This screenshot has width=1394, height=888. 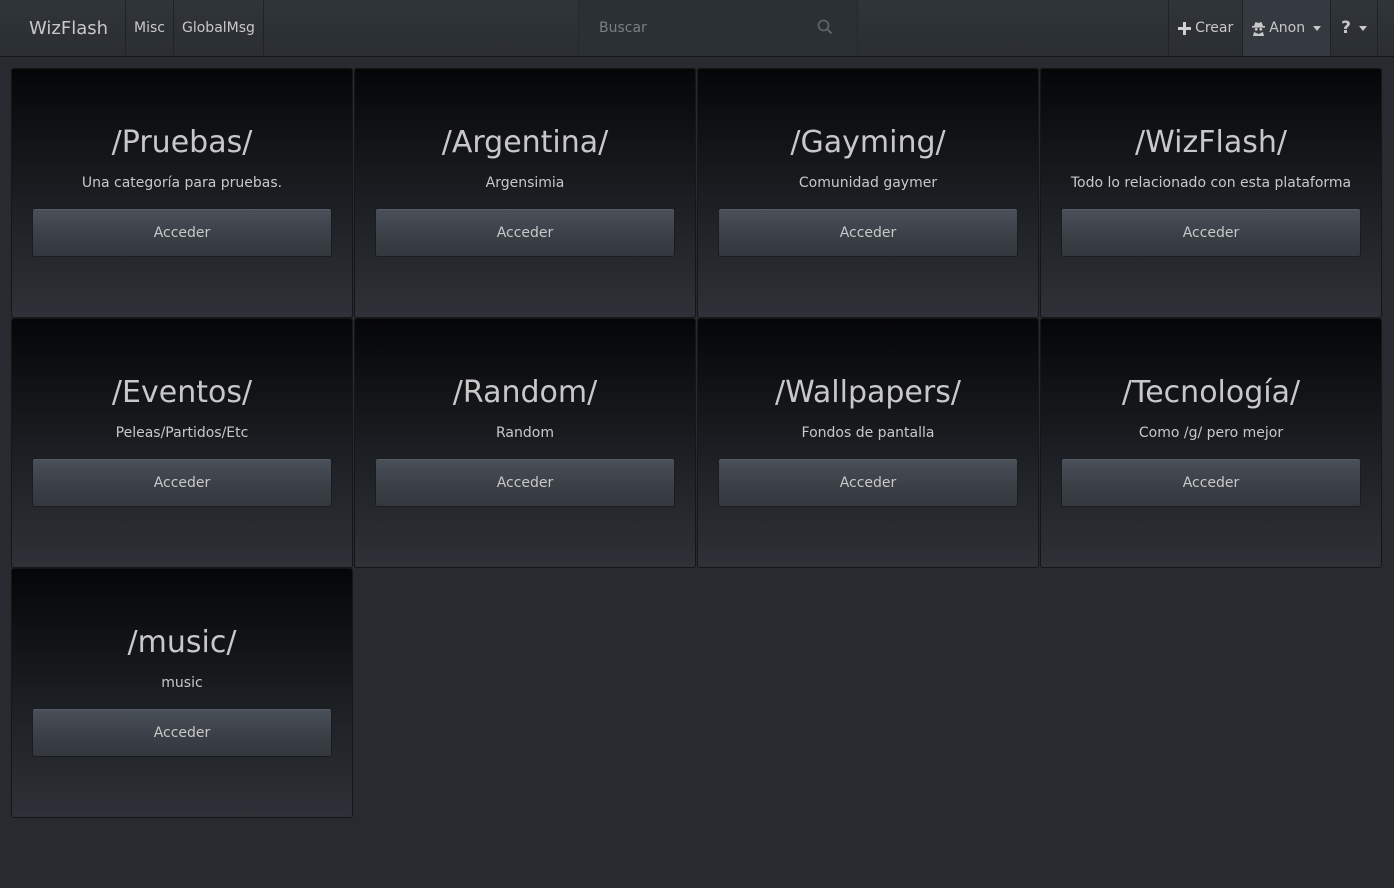 I want to click on category-description: Comunidad gaymer, so click(x=868, y=183).